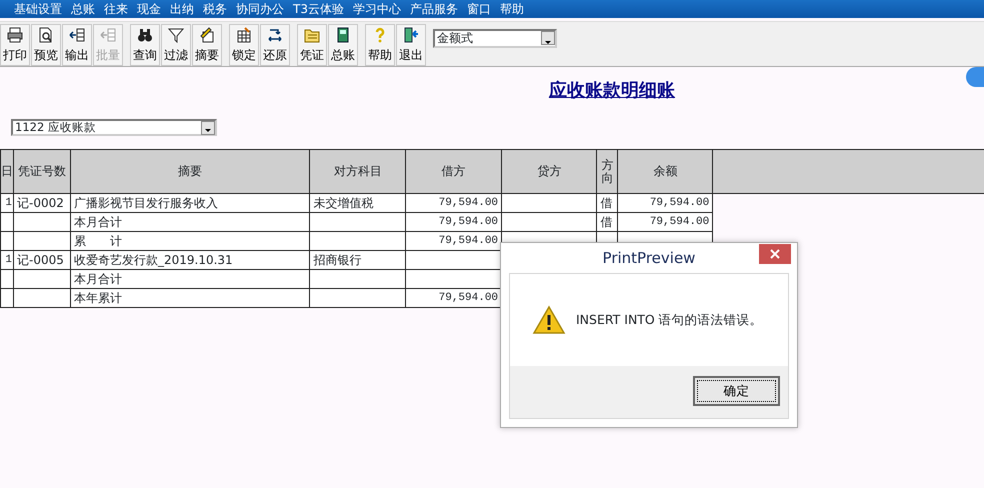  Describe the element at coordinates (607, 172) in the screenshot. I see `column-header: 方向` at that location.